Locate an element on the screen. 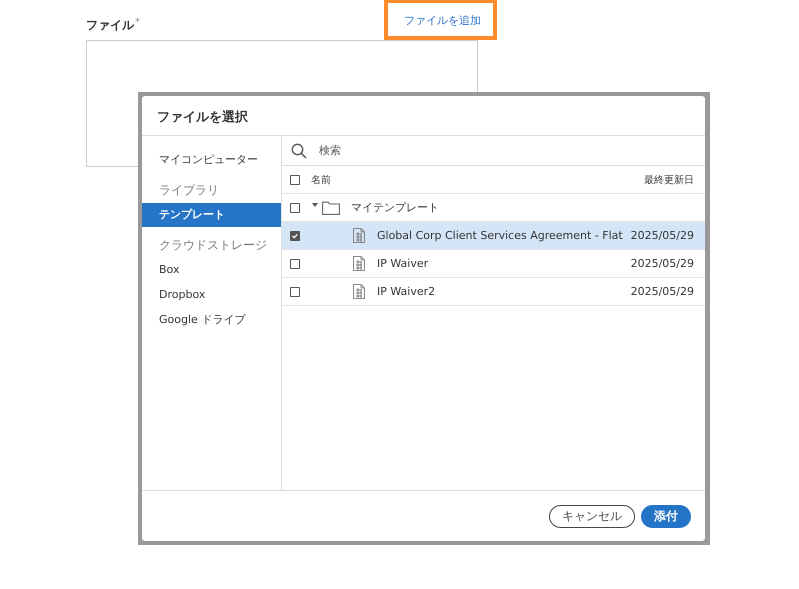  column-header: 最終更新日 is located at coordinates (669, 179).